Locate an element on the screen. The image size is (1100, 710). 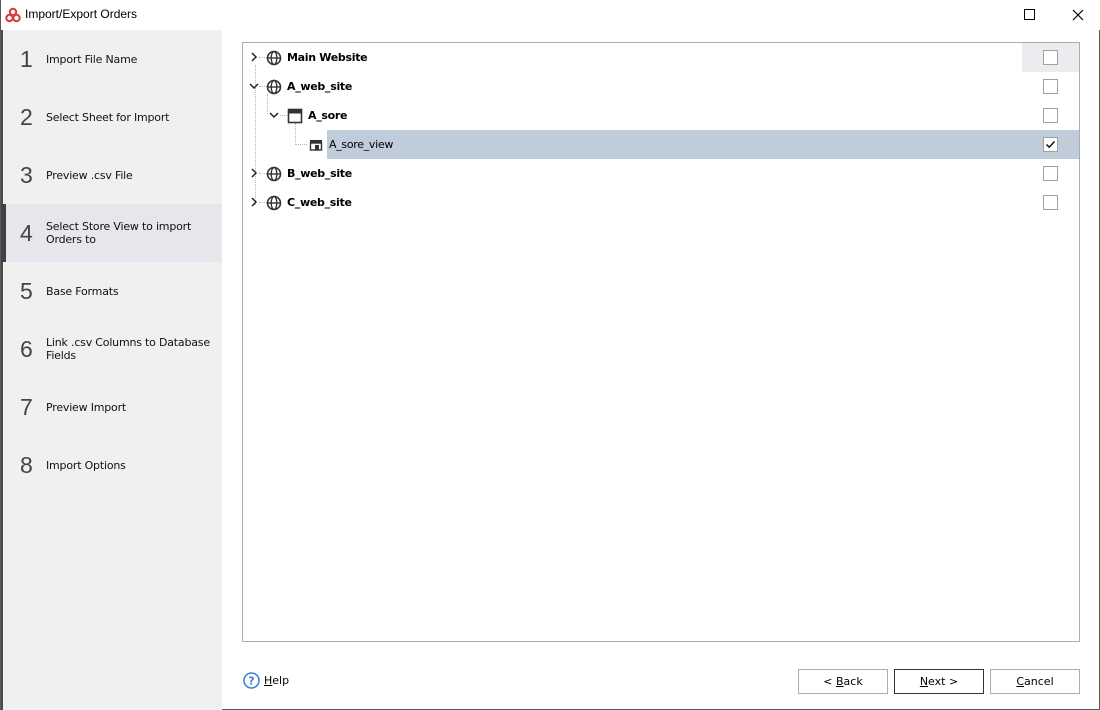
node-label: C_web_site is located at coordinates (319, 202).